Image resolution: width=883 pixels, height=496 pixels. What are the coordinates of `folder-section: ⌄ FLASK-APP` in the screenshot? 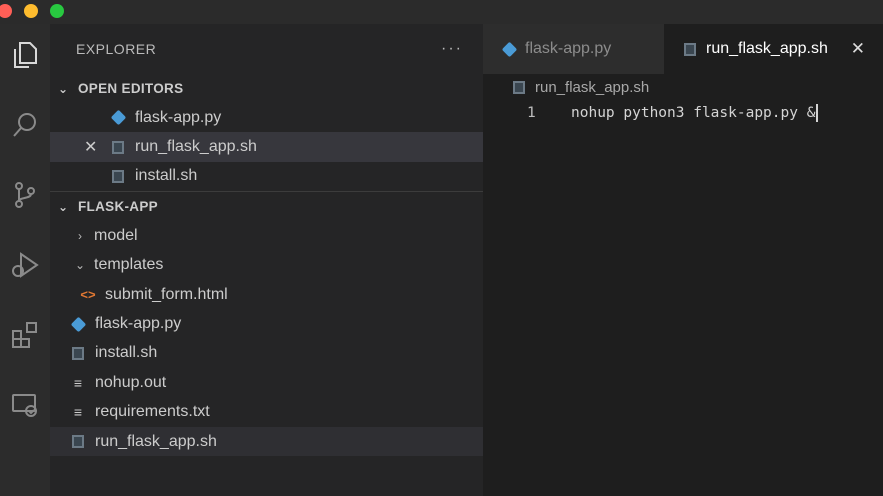 It's located at (266, 206).